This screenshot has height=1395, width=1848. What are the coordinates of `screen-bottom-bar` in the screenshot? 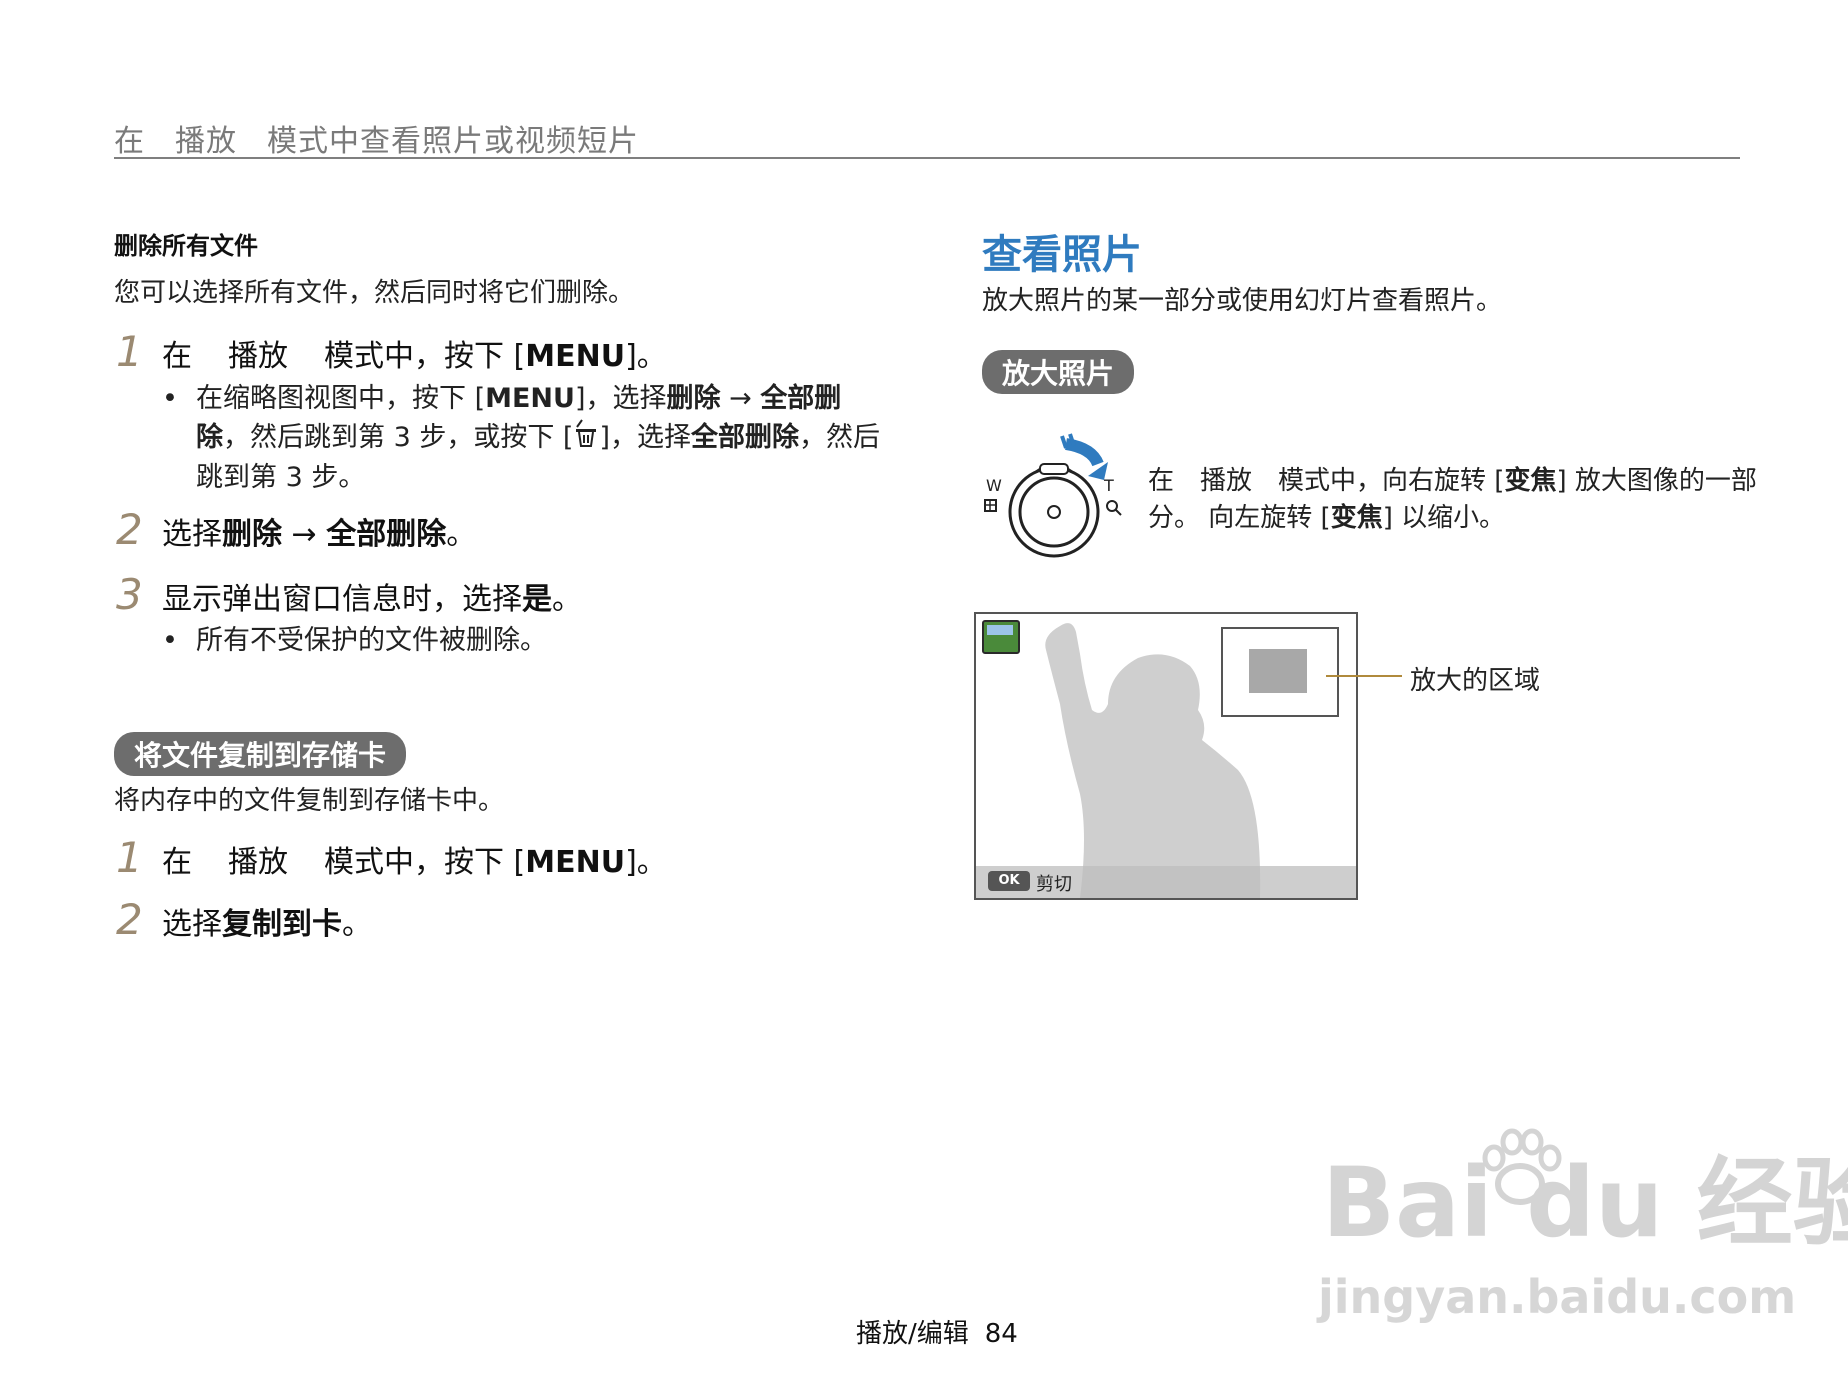 It's located at (1166, 882).